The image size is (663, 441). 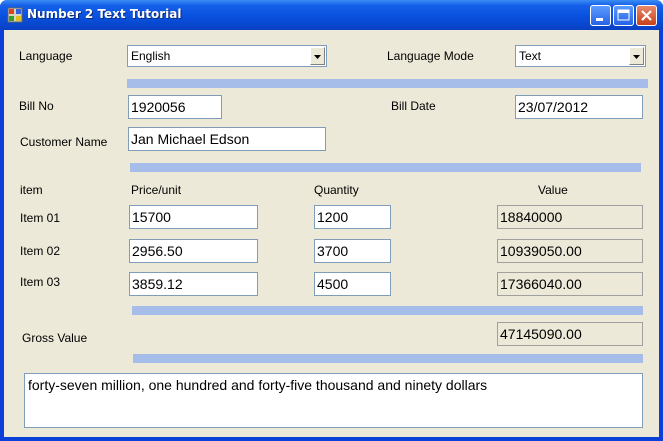 What do you see at coordinates (193, 284) in the screenshot?
I see `price-field: 3859.12` at bounding box center [193, 284].